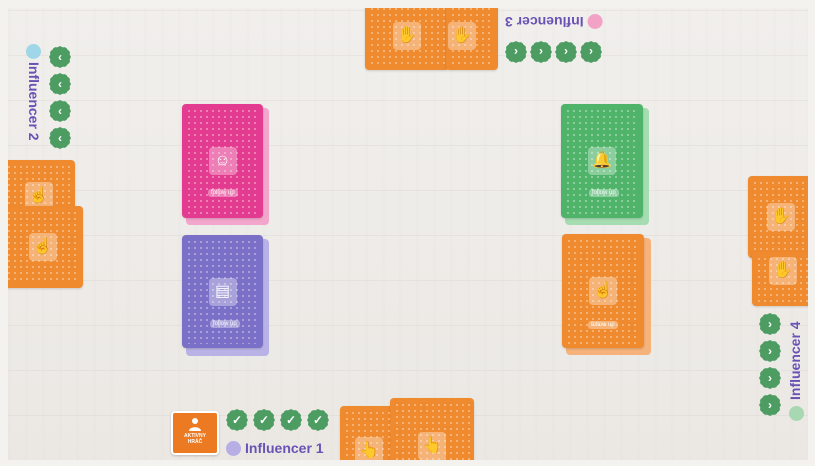 The image size is (815, 466). What do you see at coordinates (195, 442) in the screenshot?
I see `active-badge-line-2: HRÁČ` at bounding box center [195, 442].